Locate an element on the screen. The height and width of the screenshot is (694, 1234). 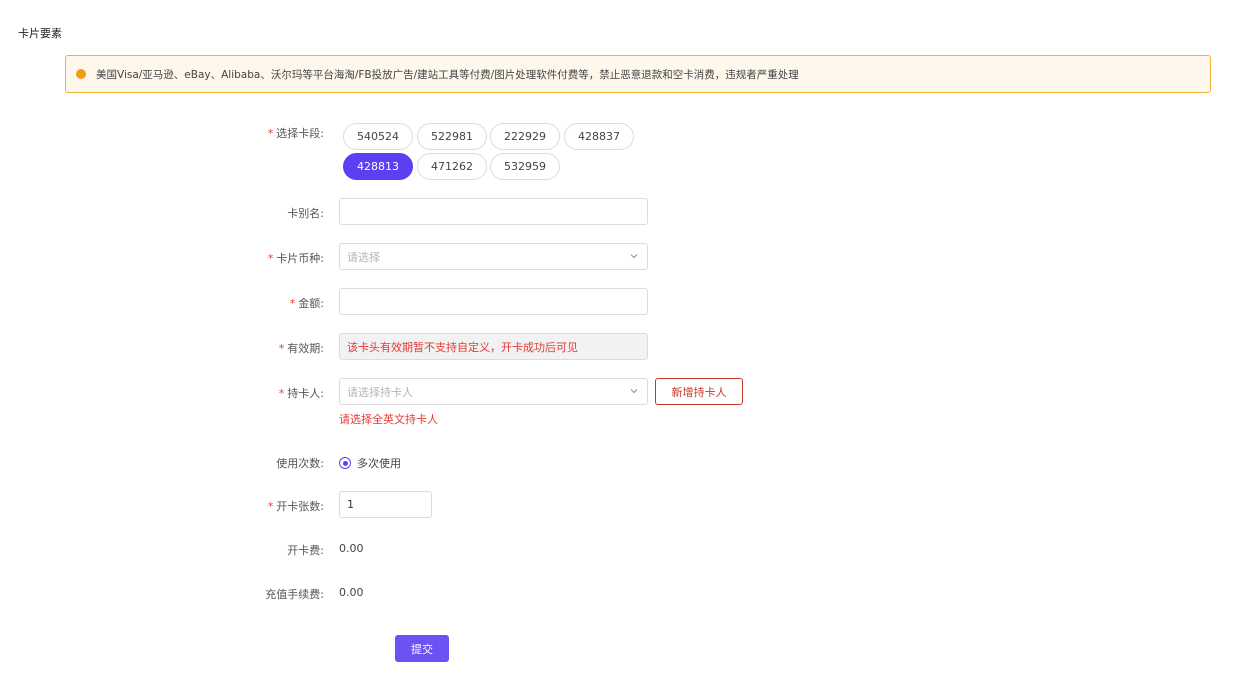
add-cardholder-button: 新增持卡人 is located at coordinates (699, 391).